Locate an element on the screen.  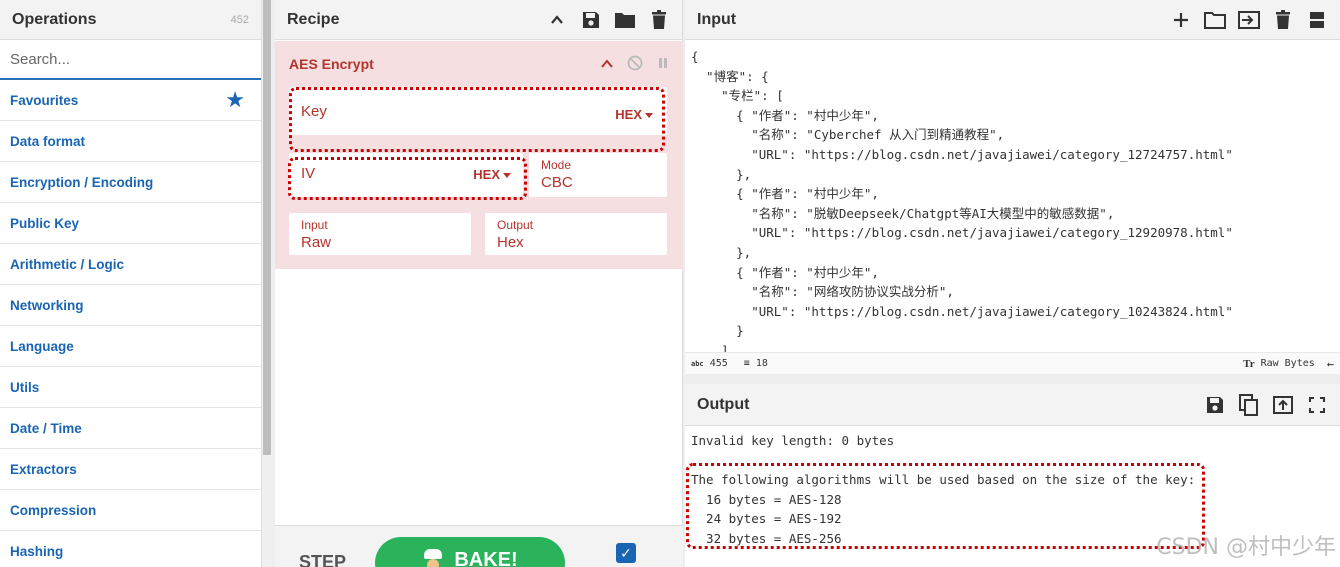
input-title: Input is located at coordinates (717, 19).